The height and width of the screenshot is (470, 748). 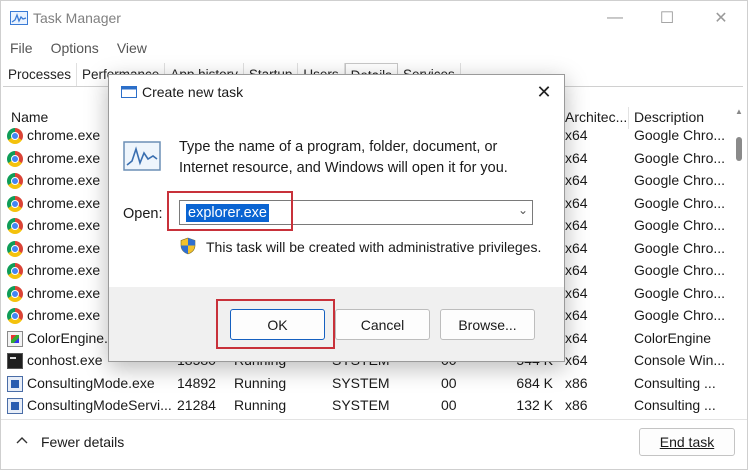 What do you see at coordinates (193, 92) in the screenshot?
I see `dialog-title: Create new task` at bounding box center [193, 92].